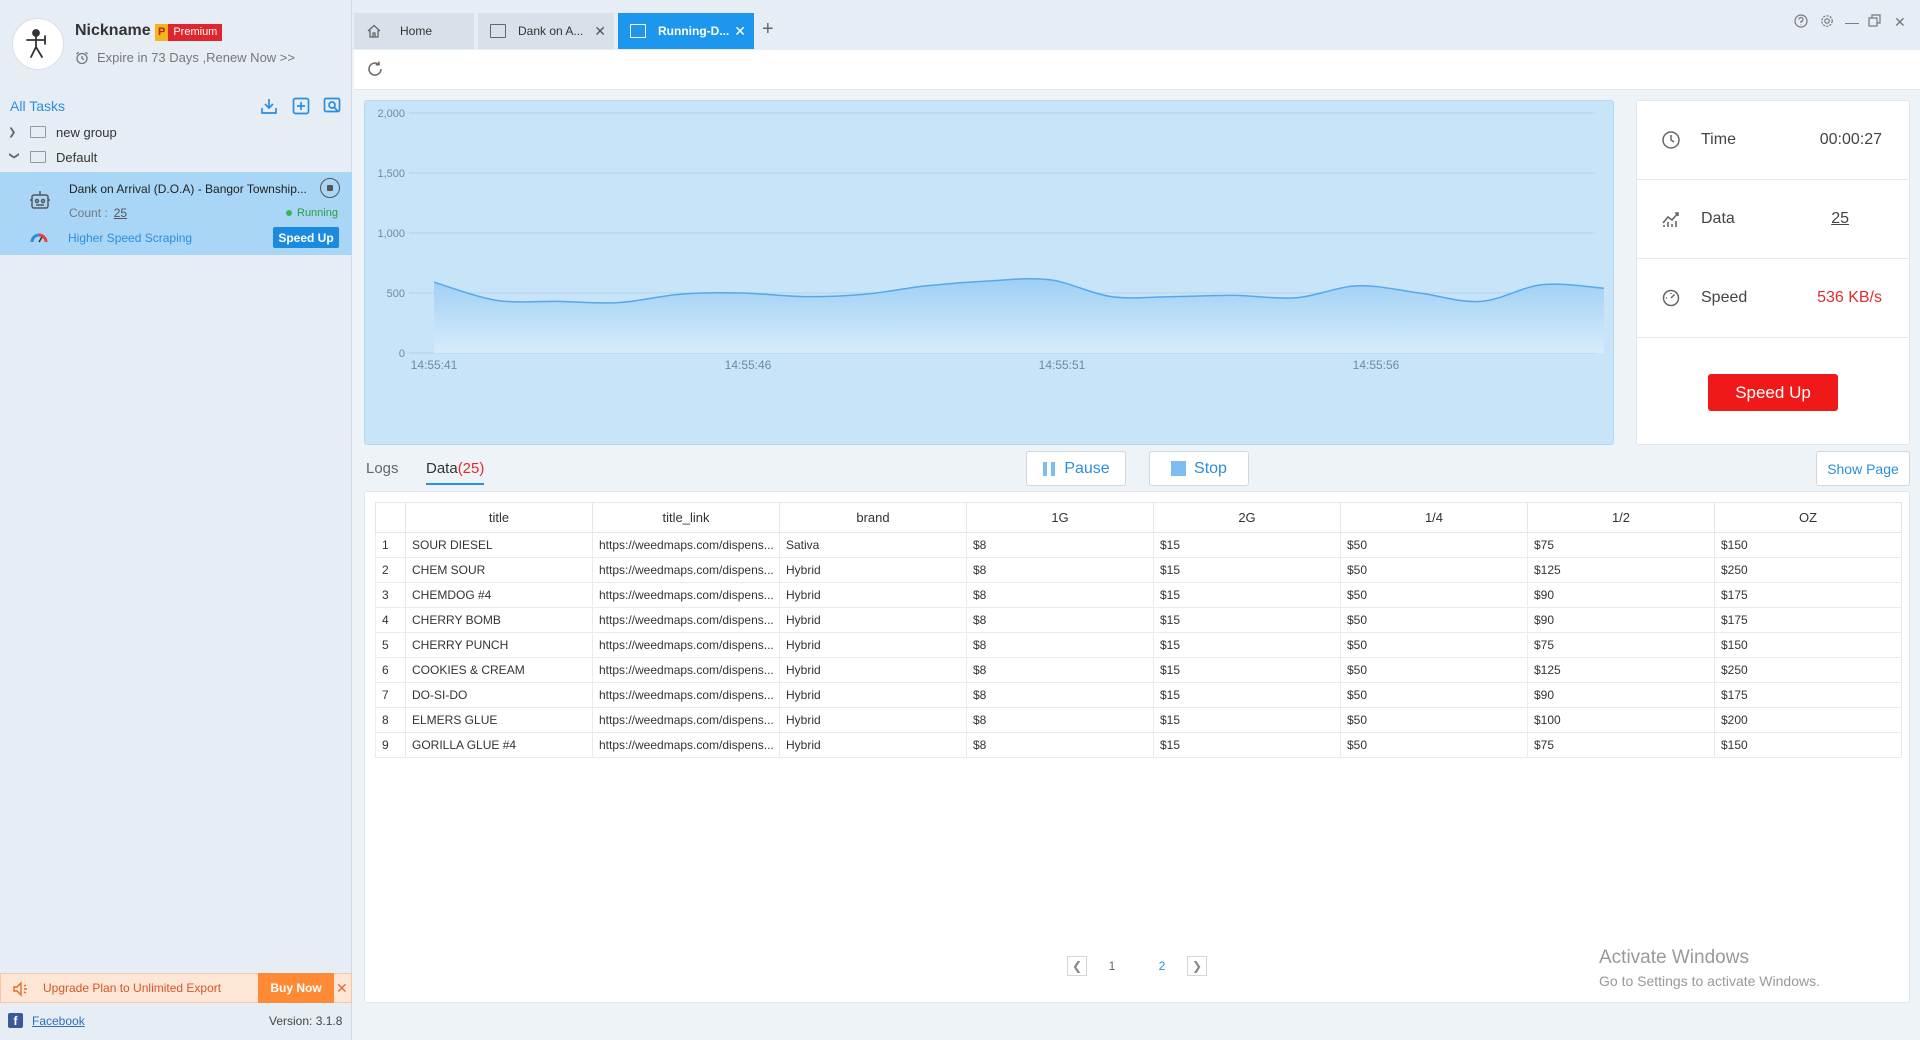  Describe the element at coordinates (1621, 745) in the screenshot. I see `table-cell: $75` at that location.